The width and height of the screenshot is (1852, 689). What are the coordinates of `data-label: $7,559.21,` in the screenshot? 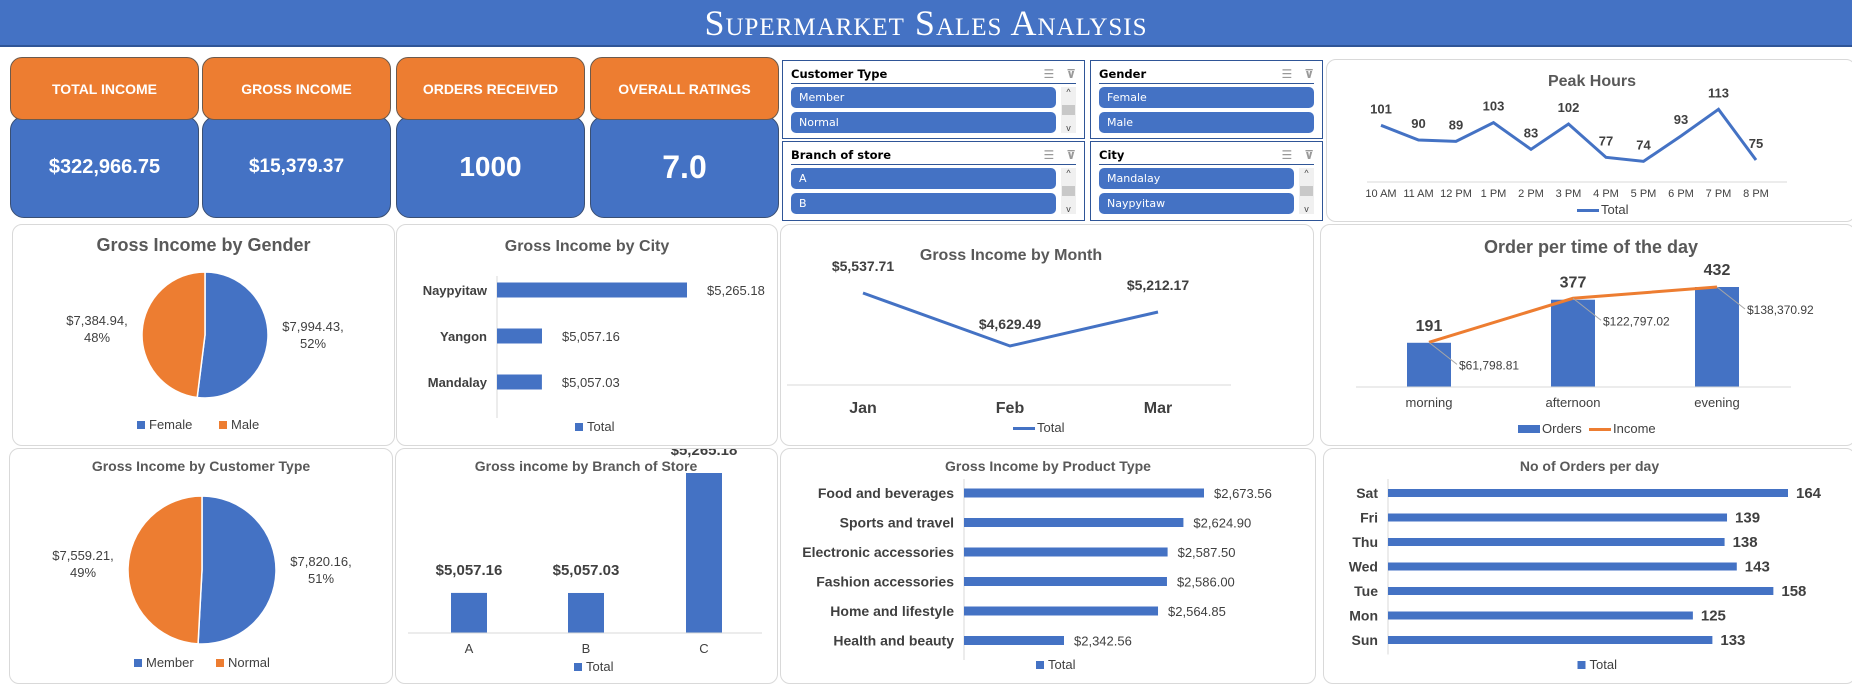 It's located at (82, 555).